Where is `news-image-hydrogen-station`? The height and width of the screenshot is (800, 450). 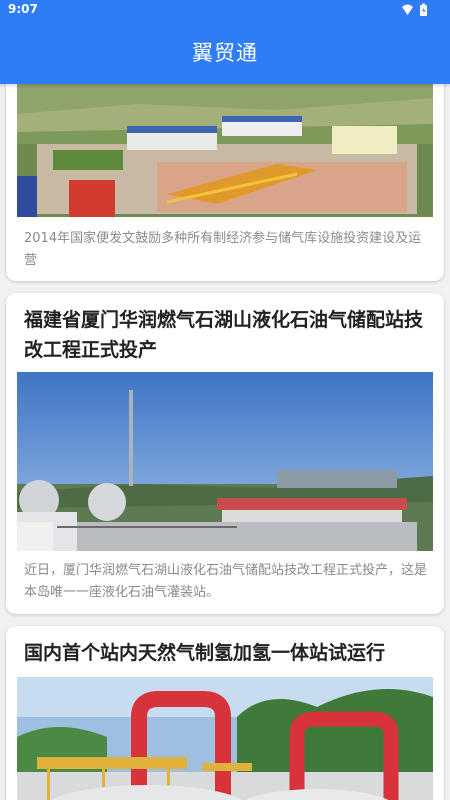 news-image-hydrogen-station is located at coordinates (225, 738).